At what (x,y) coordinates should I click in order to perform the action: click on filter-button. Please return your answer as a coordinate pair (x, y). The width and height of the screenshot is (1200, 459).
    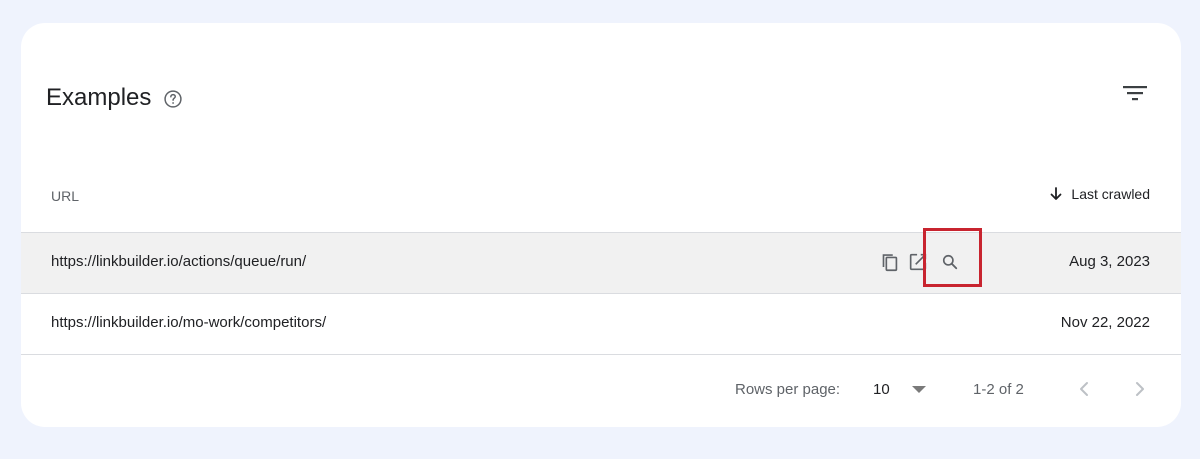
    Looking at the image, I should click on (1135, 93).